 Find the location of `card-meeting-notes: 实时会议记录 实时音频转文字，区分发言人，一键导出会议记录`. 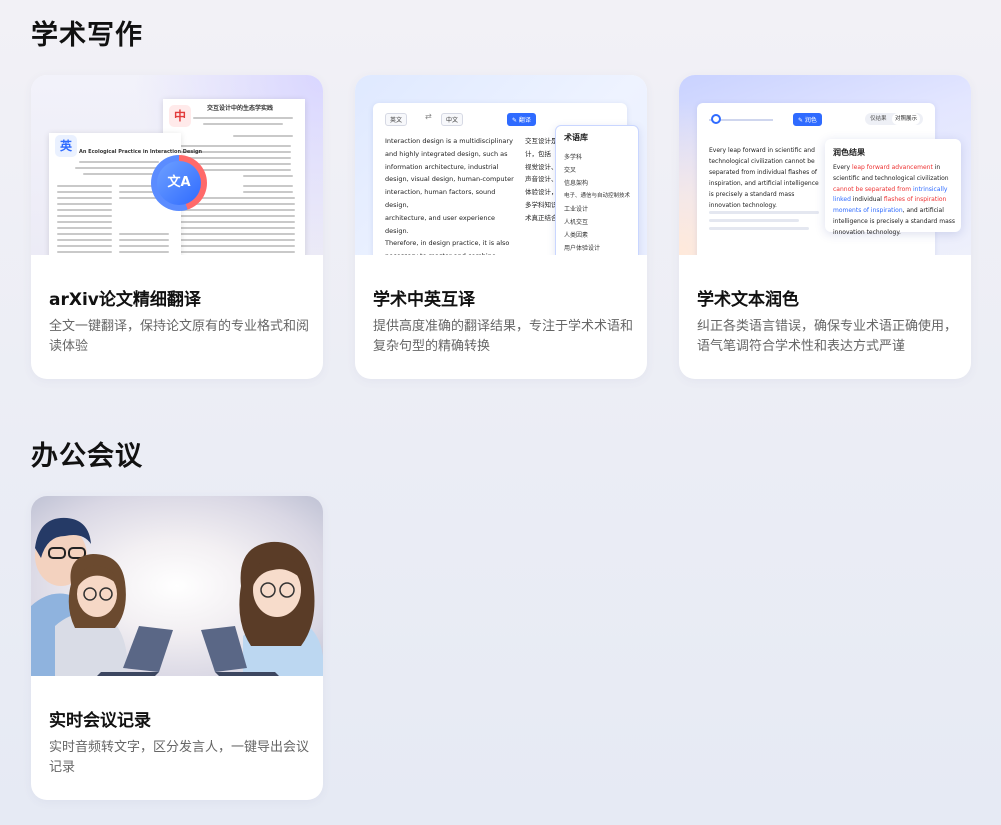

card-meeting-notes: 实时会议记录 实时音频转文字，区分发言人，一键导出会议记录 is located at coordinates (177, 648).